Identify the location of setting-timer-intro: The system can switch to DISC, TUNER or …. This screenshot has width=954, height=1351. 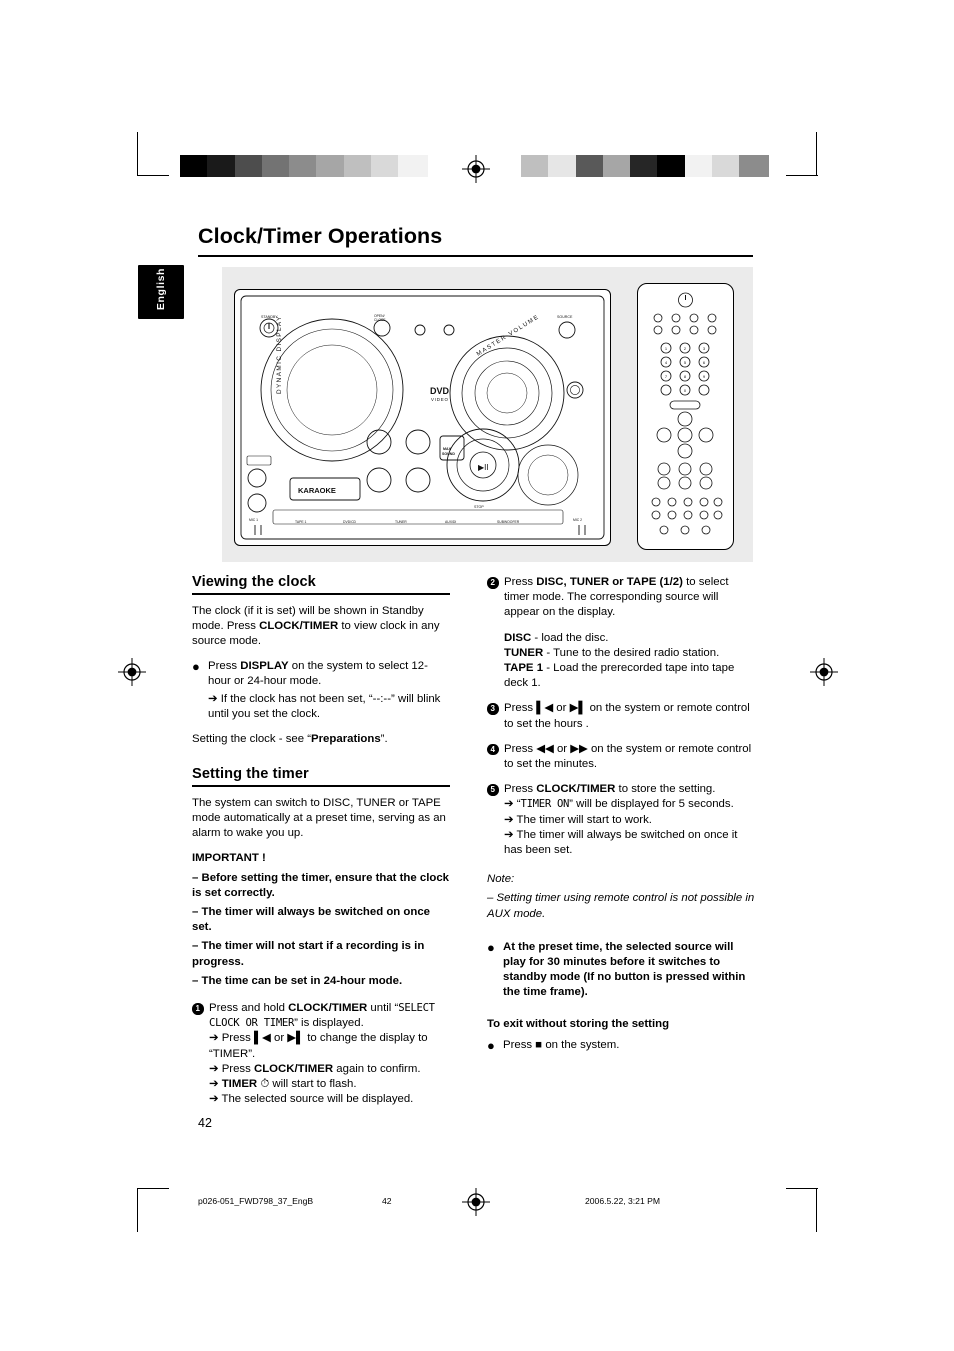
(319, 818).